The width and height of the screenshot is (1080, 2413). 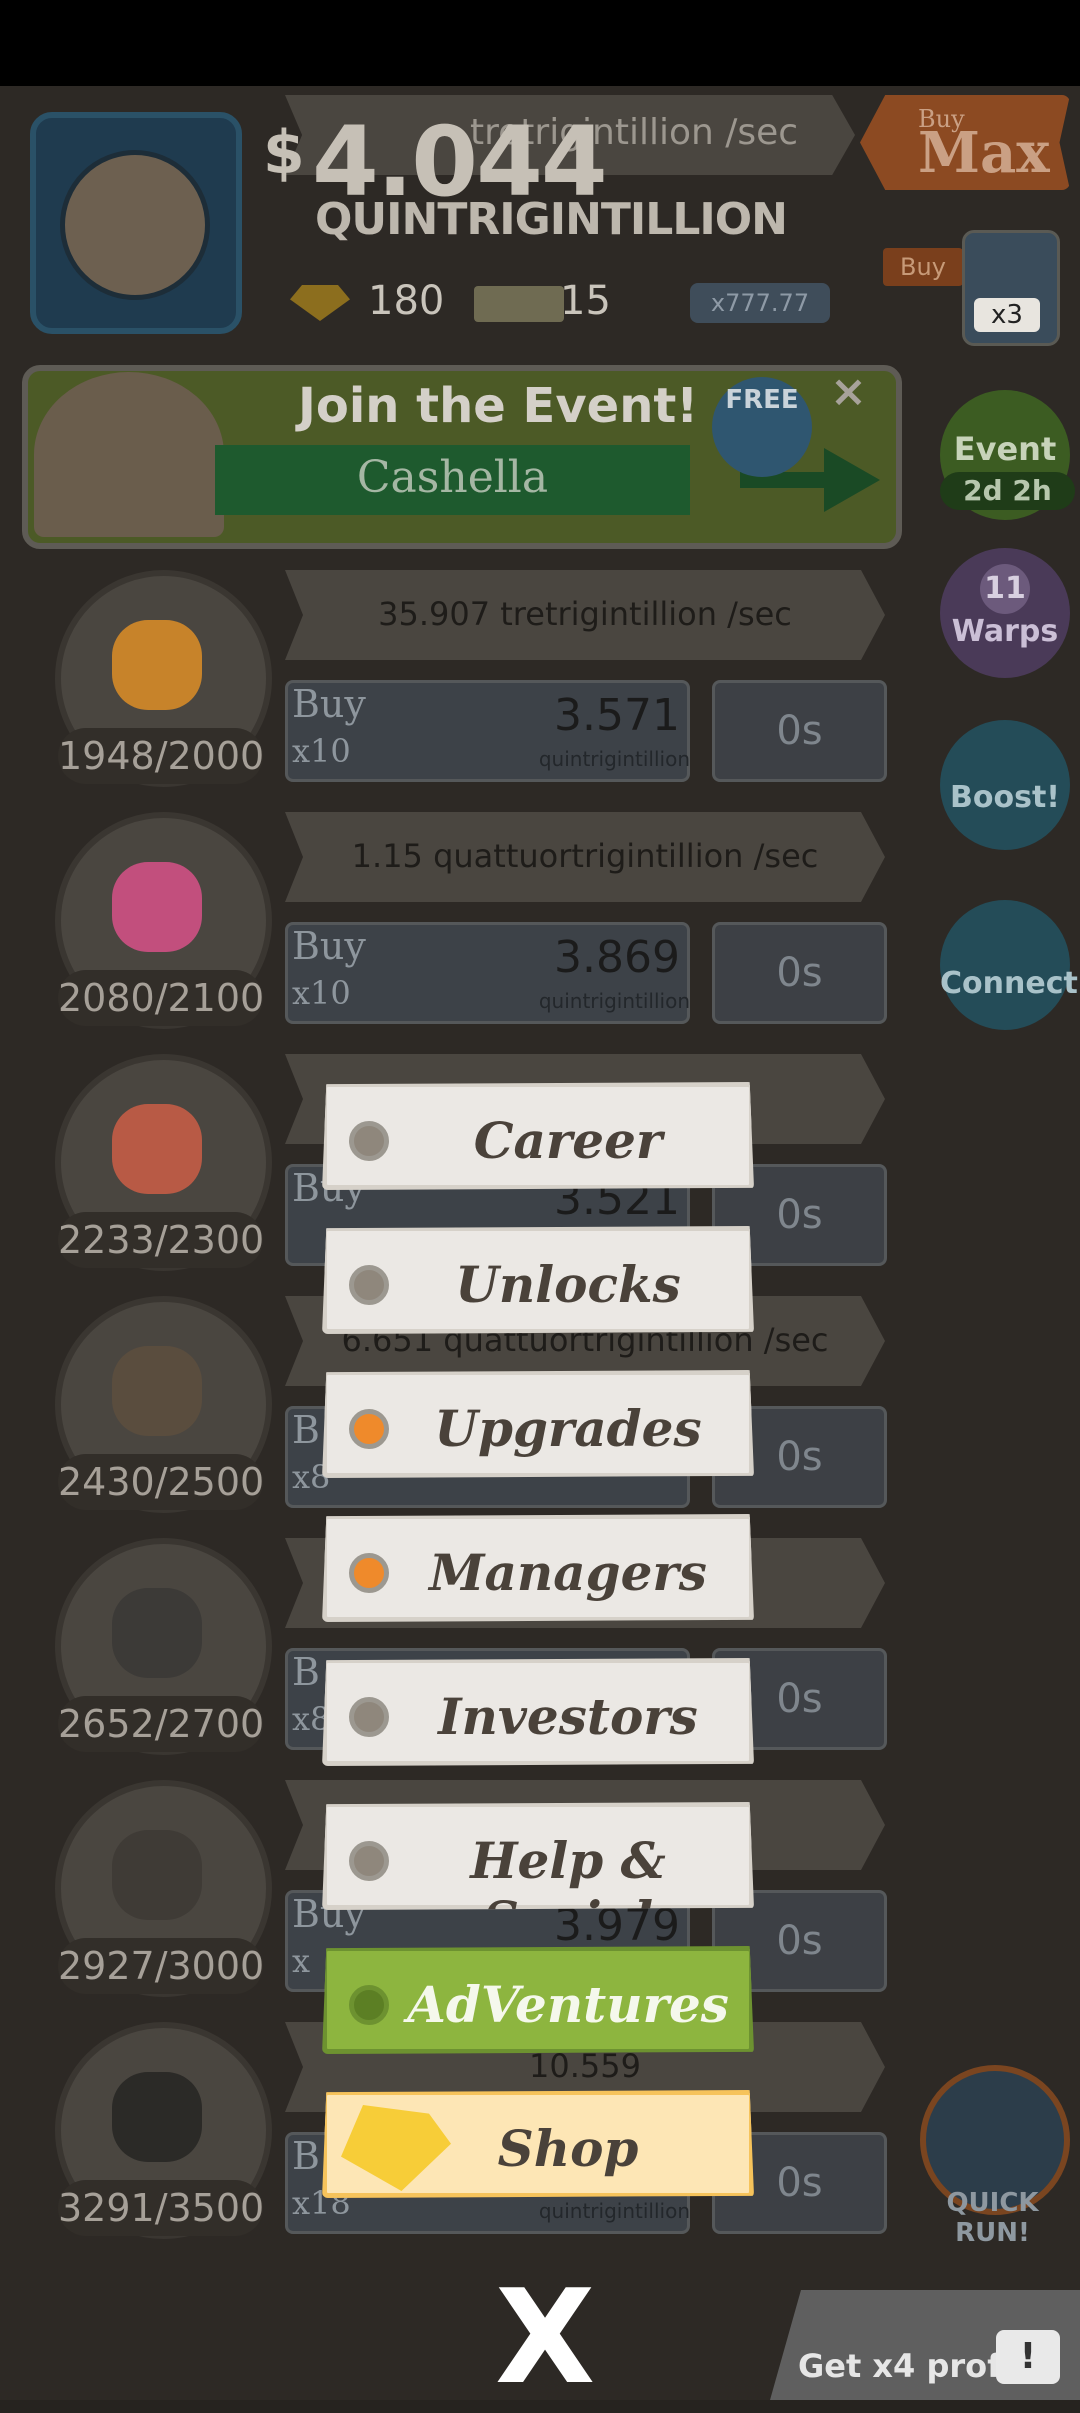 What do you see at coordinates (568, 1140) in the screenshot?
I see `menu-career-label: Career` at bounding box center [568, 1140].